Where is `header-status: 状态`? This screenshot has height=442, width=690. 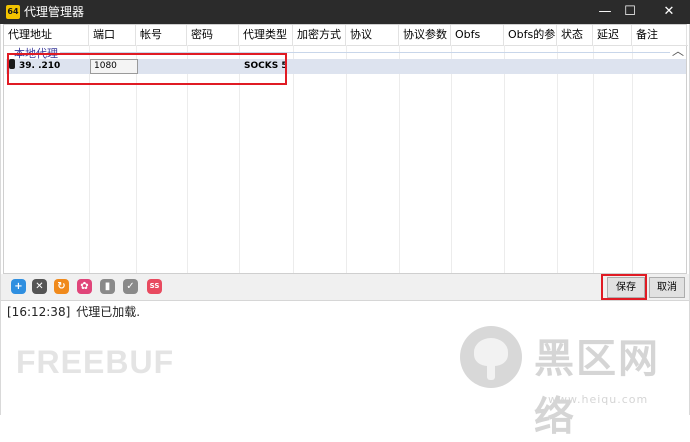 header-status: 状态 is located at coordinates (575, 35).